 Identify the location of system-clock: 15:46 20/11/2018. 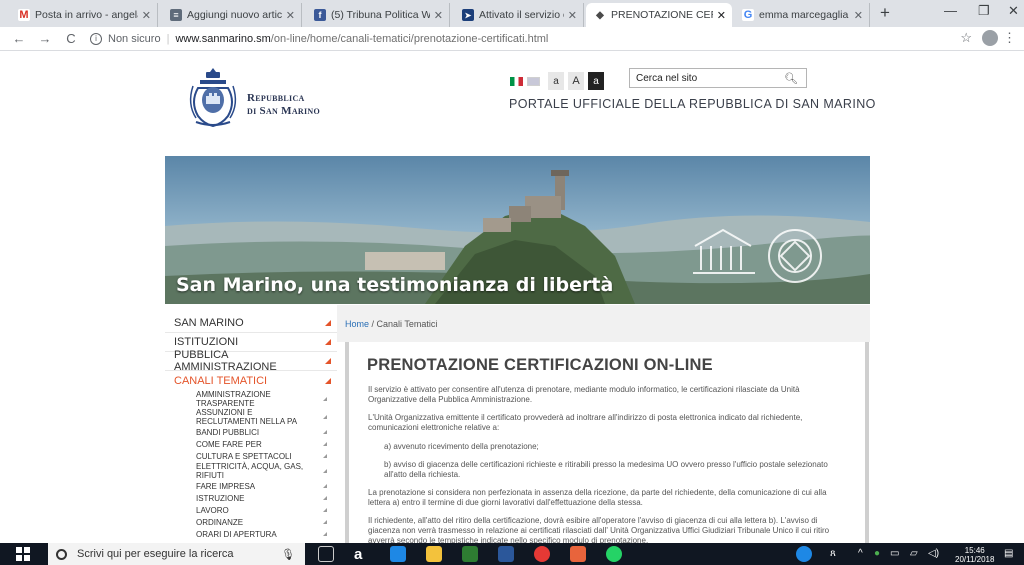
(974, 555).